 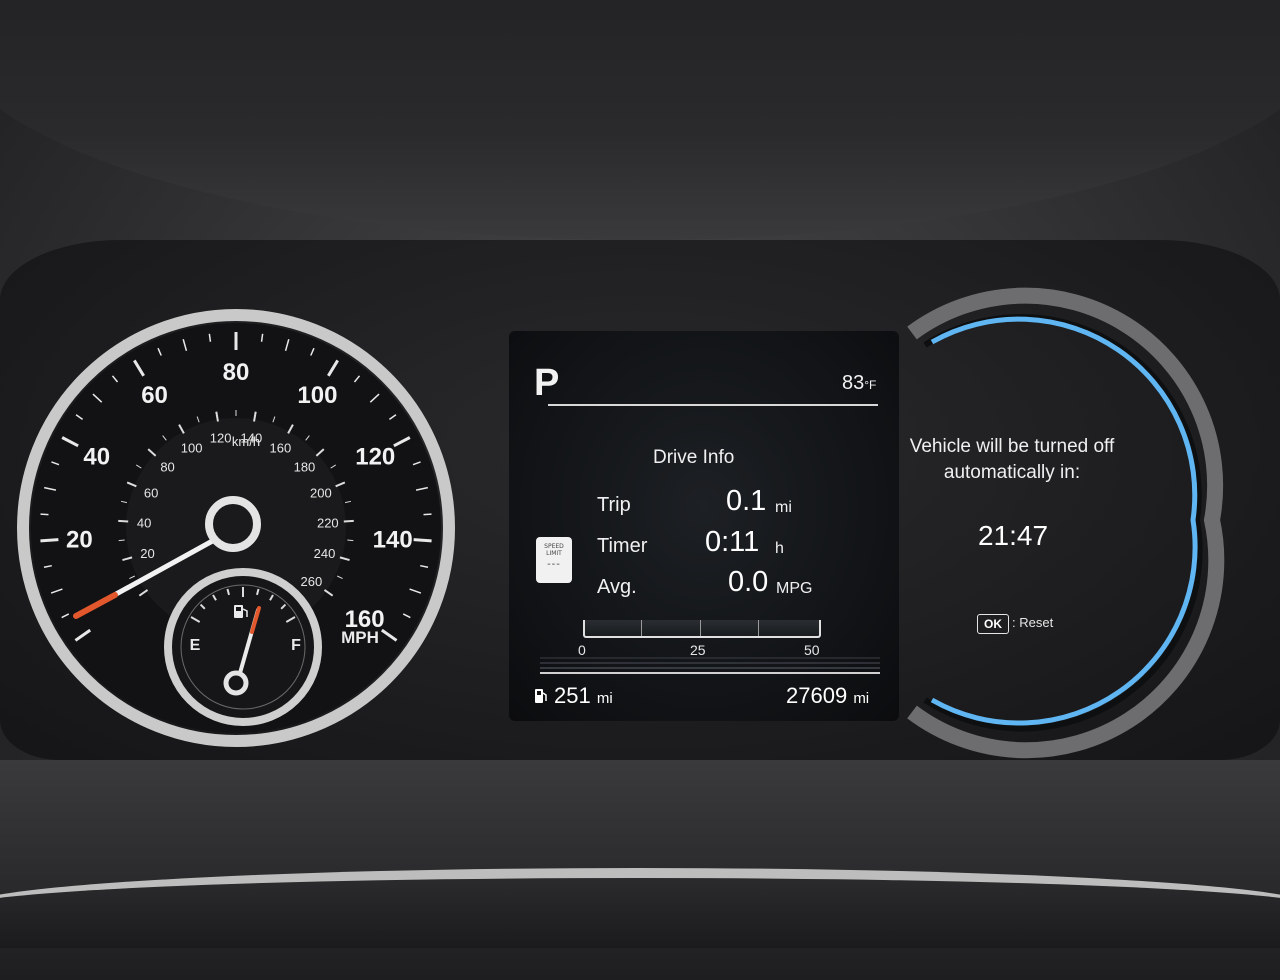 I want to click on kmh-label: 240, so click(x=325, y=553).